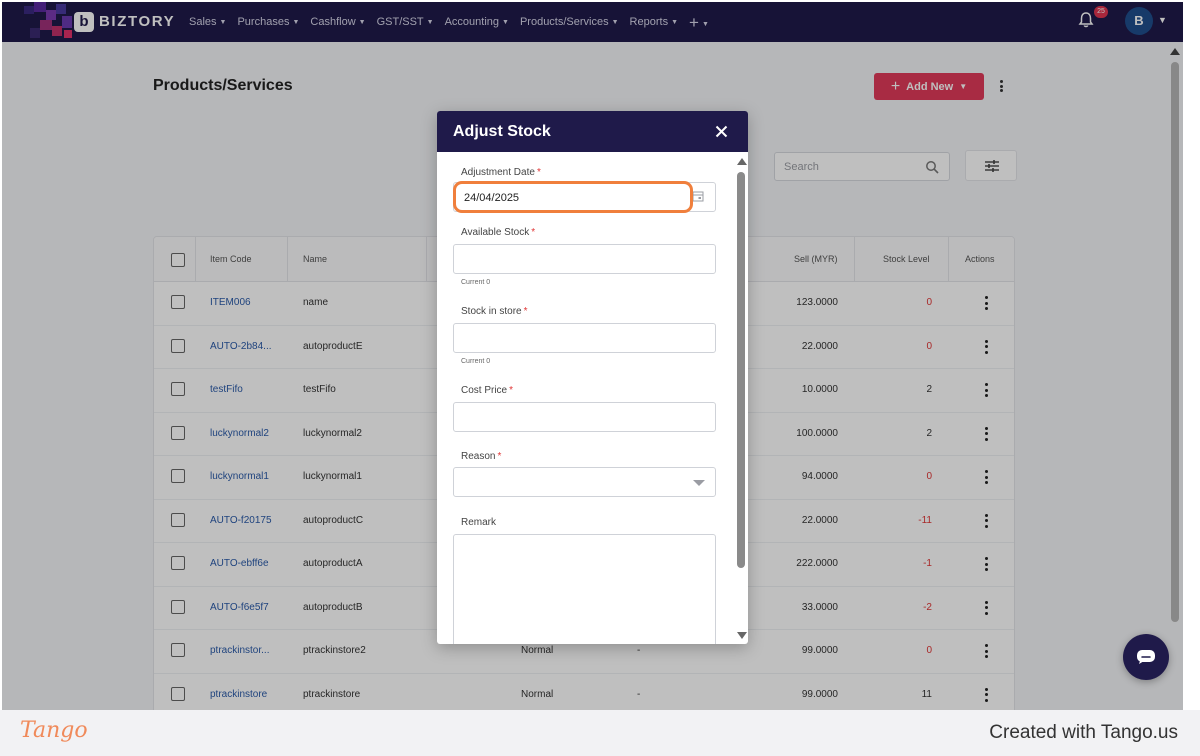 Image resolution: width=1200 pixels, height=756 pixels. I want to click on modal-title: Adjust Stock, so click(502, 131).